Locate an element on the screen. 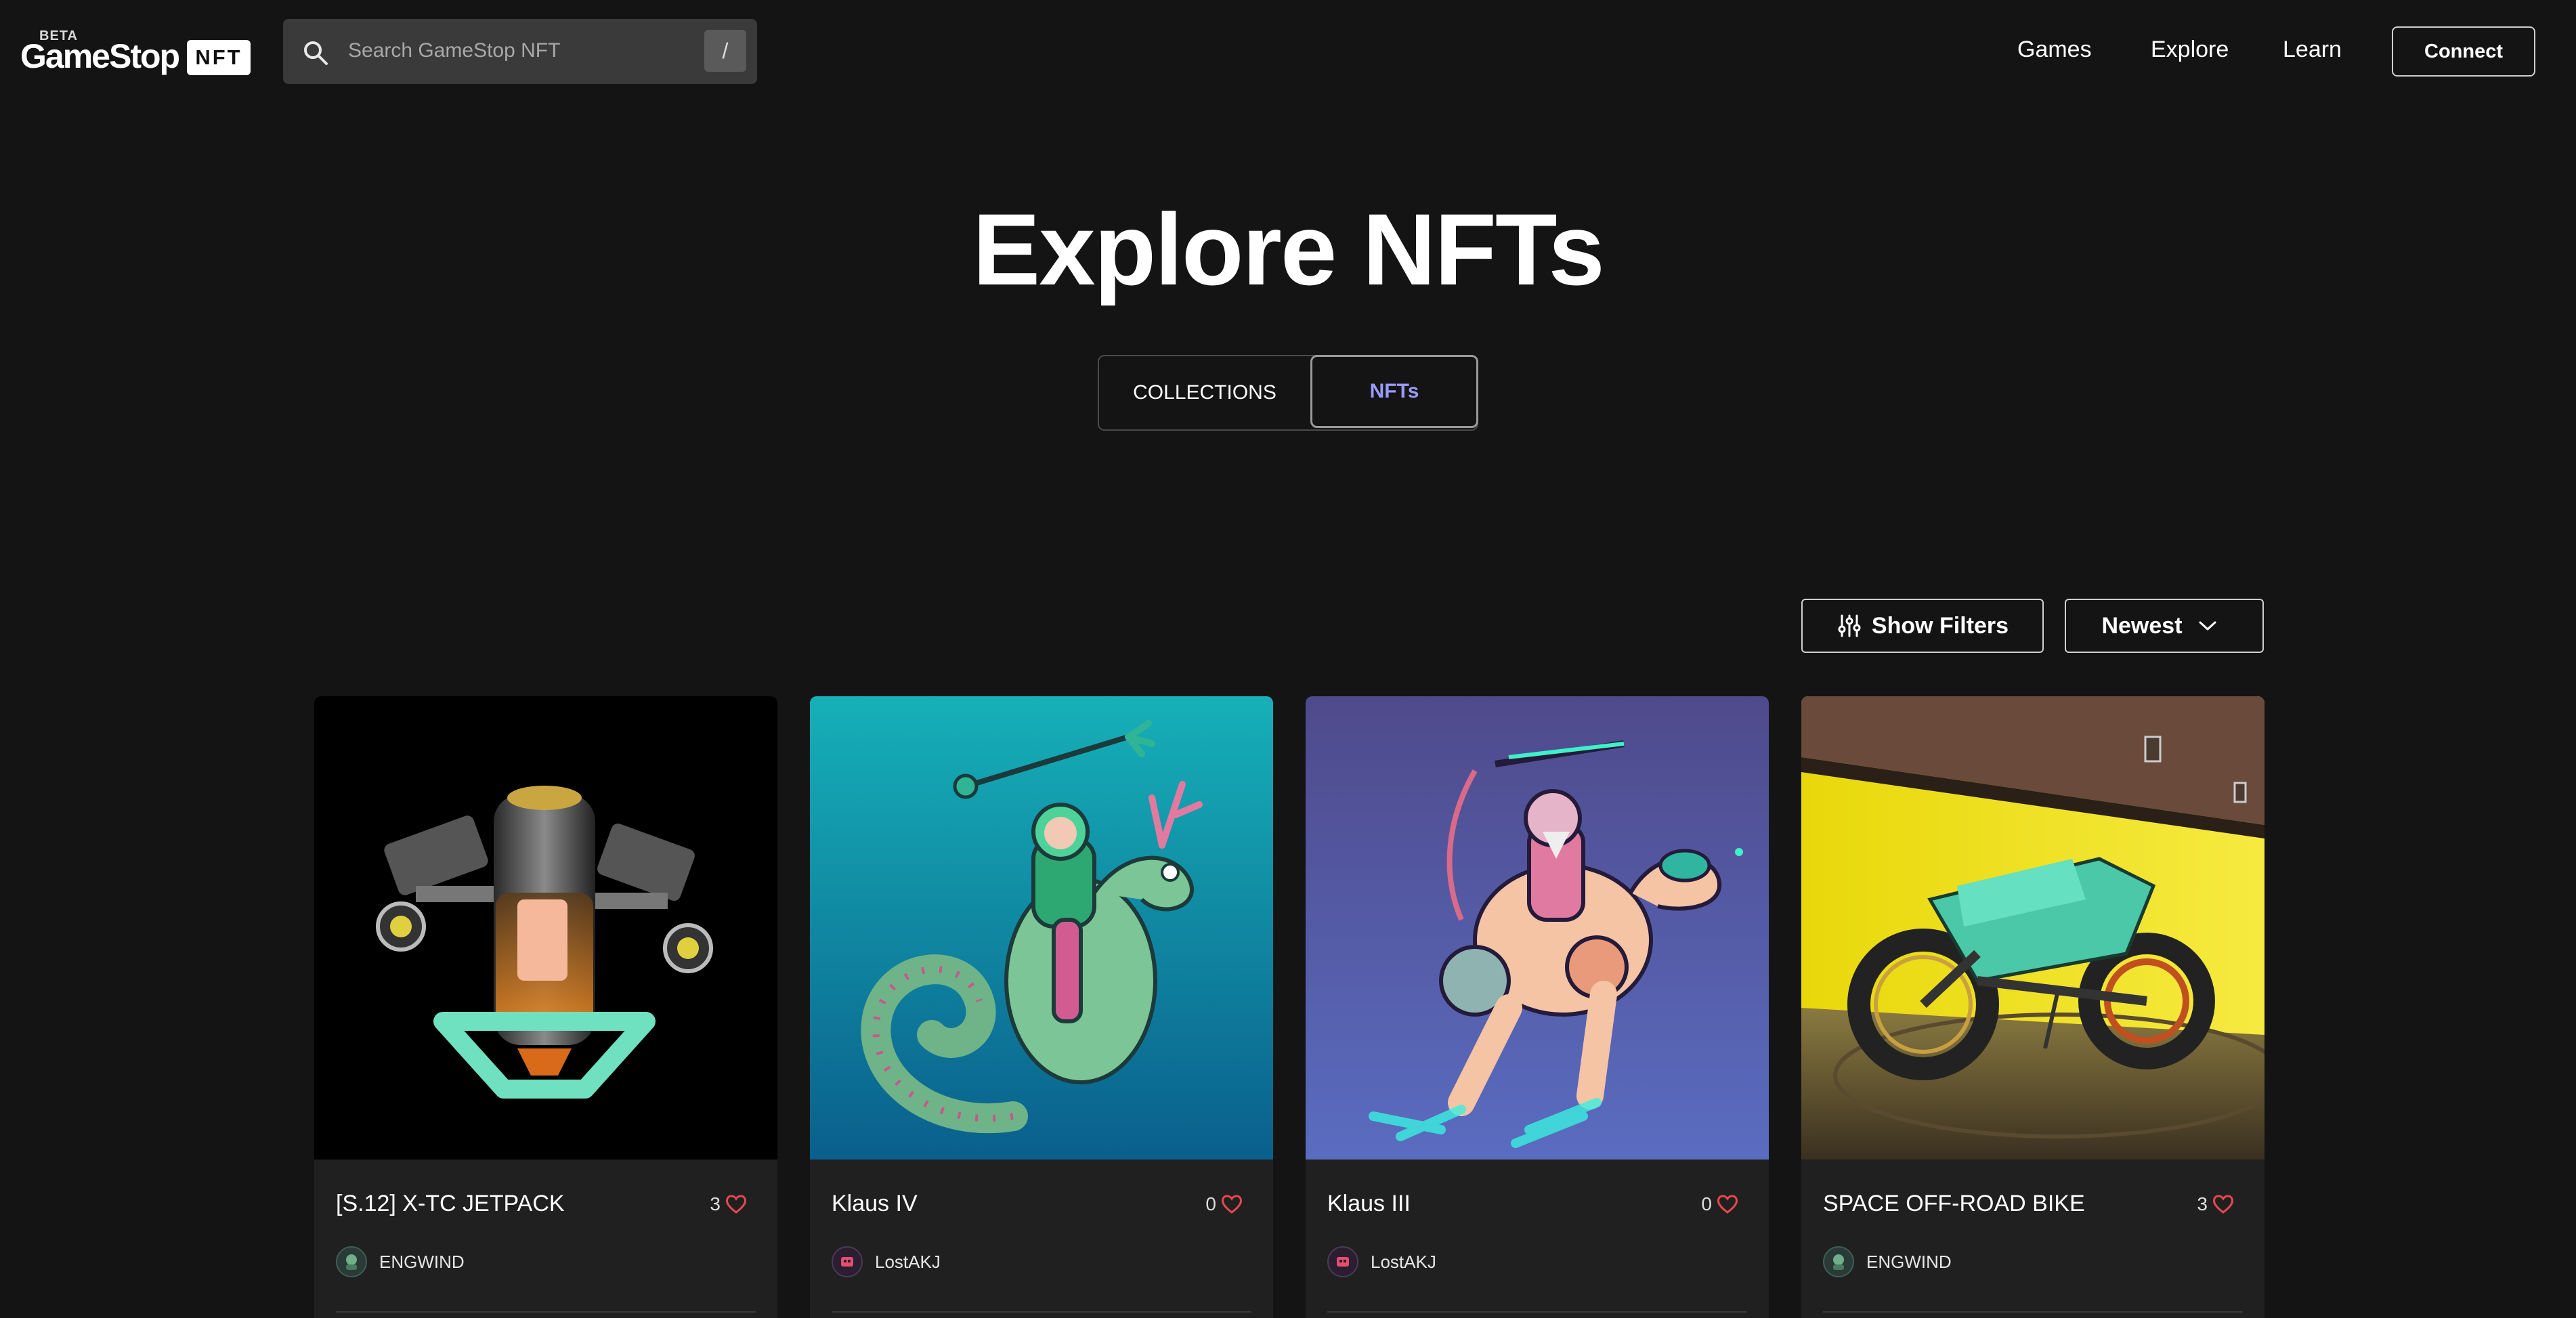 This screenshot has height=1318, width=2576. page-title: Explore NFTs is located at coordinates (1288, 249).